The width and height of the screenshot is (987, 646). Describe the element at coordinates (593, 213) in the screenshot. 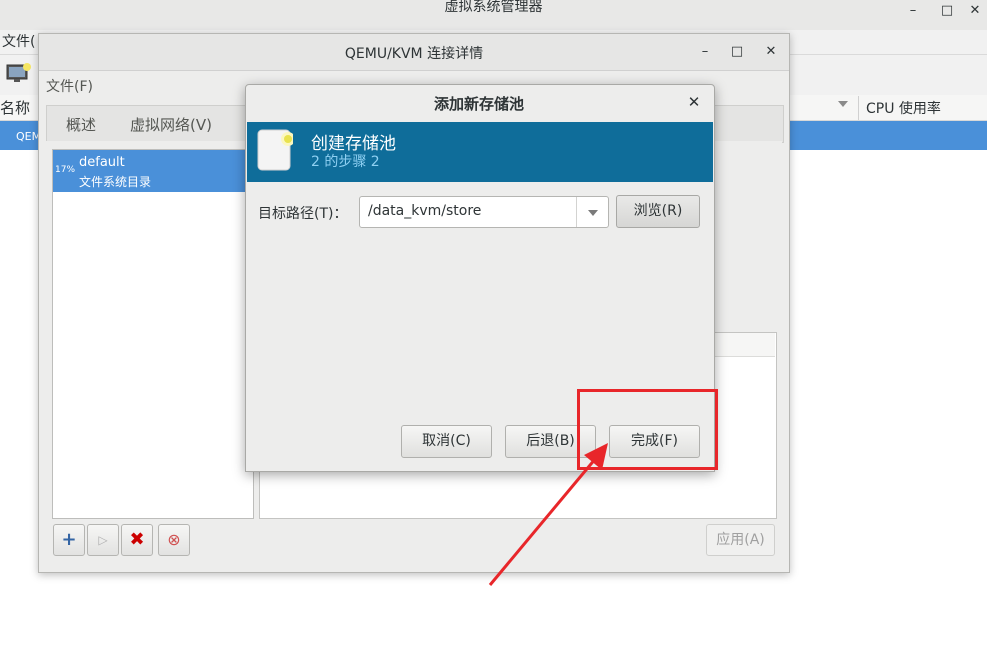

I see `dropdown-arrow-icon` at that location.